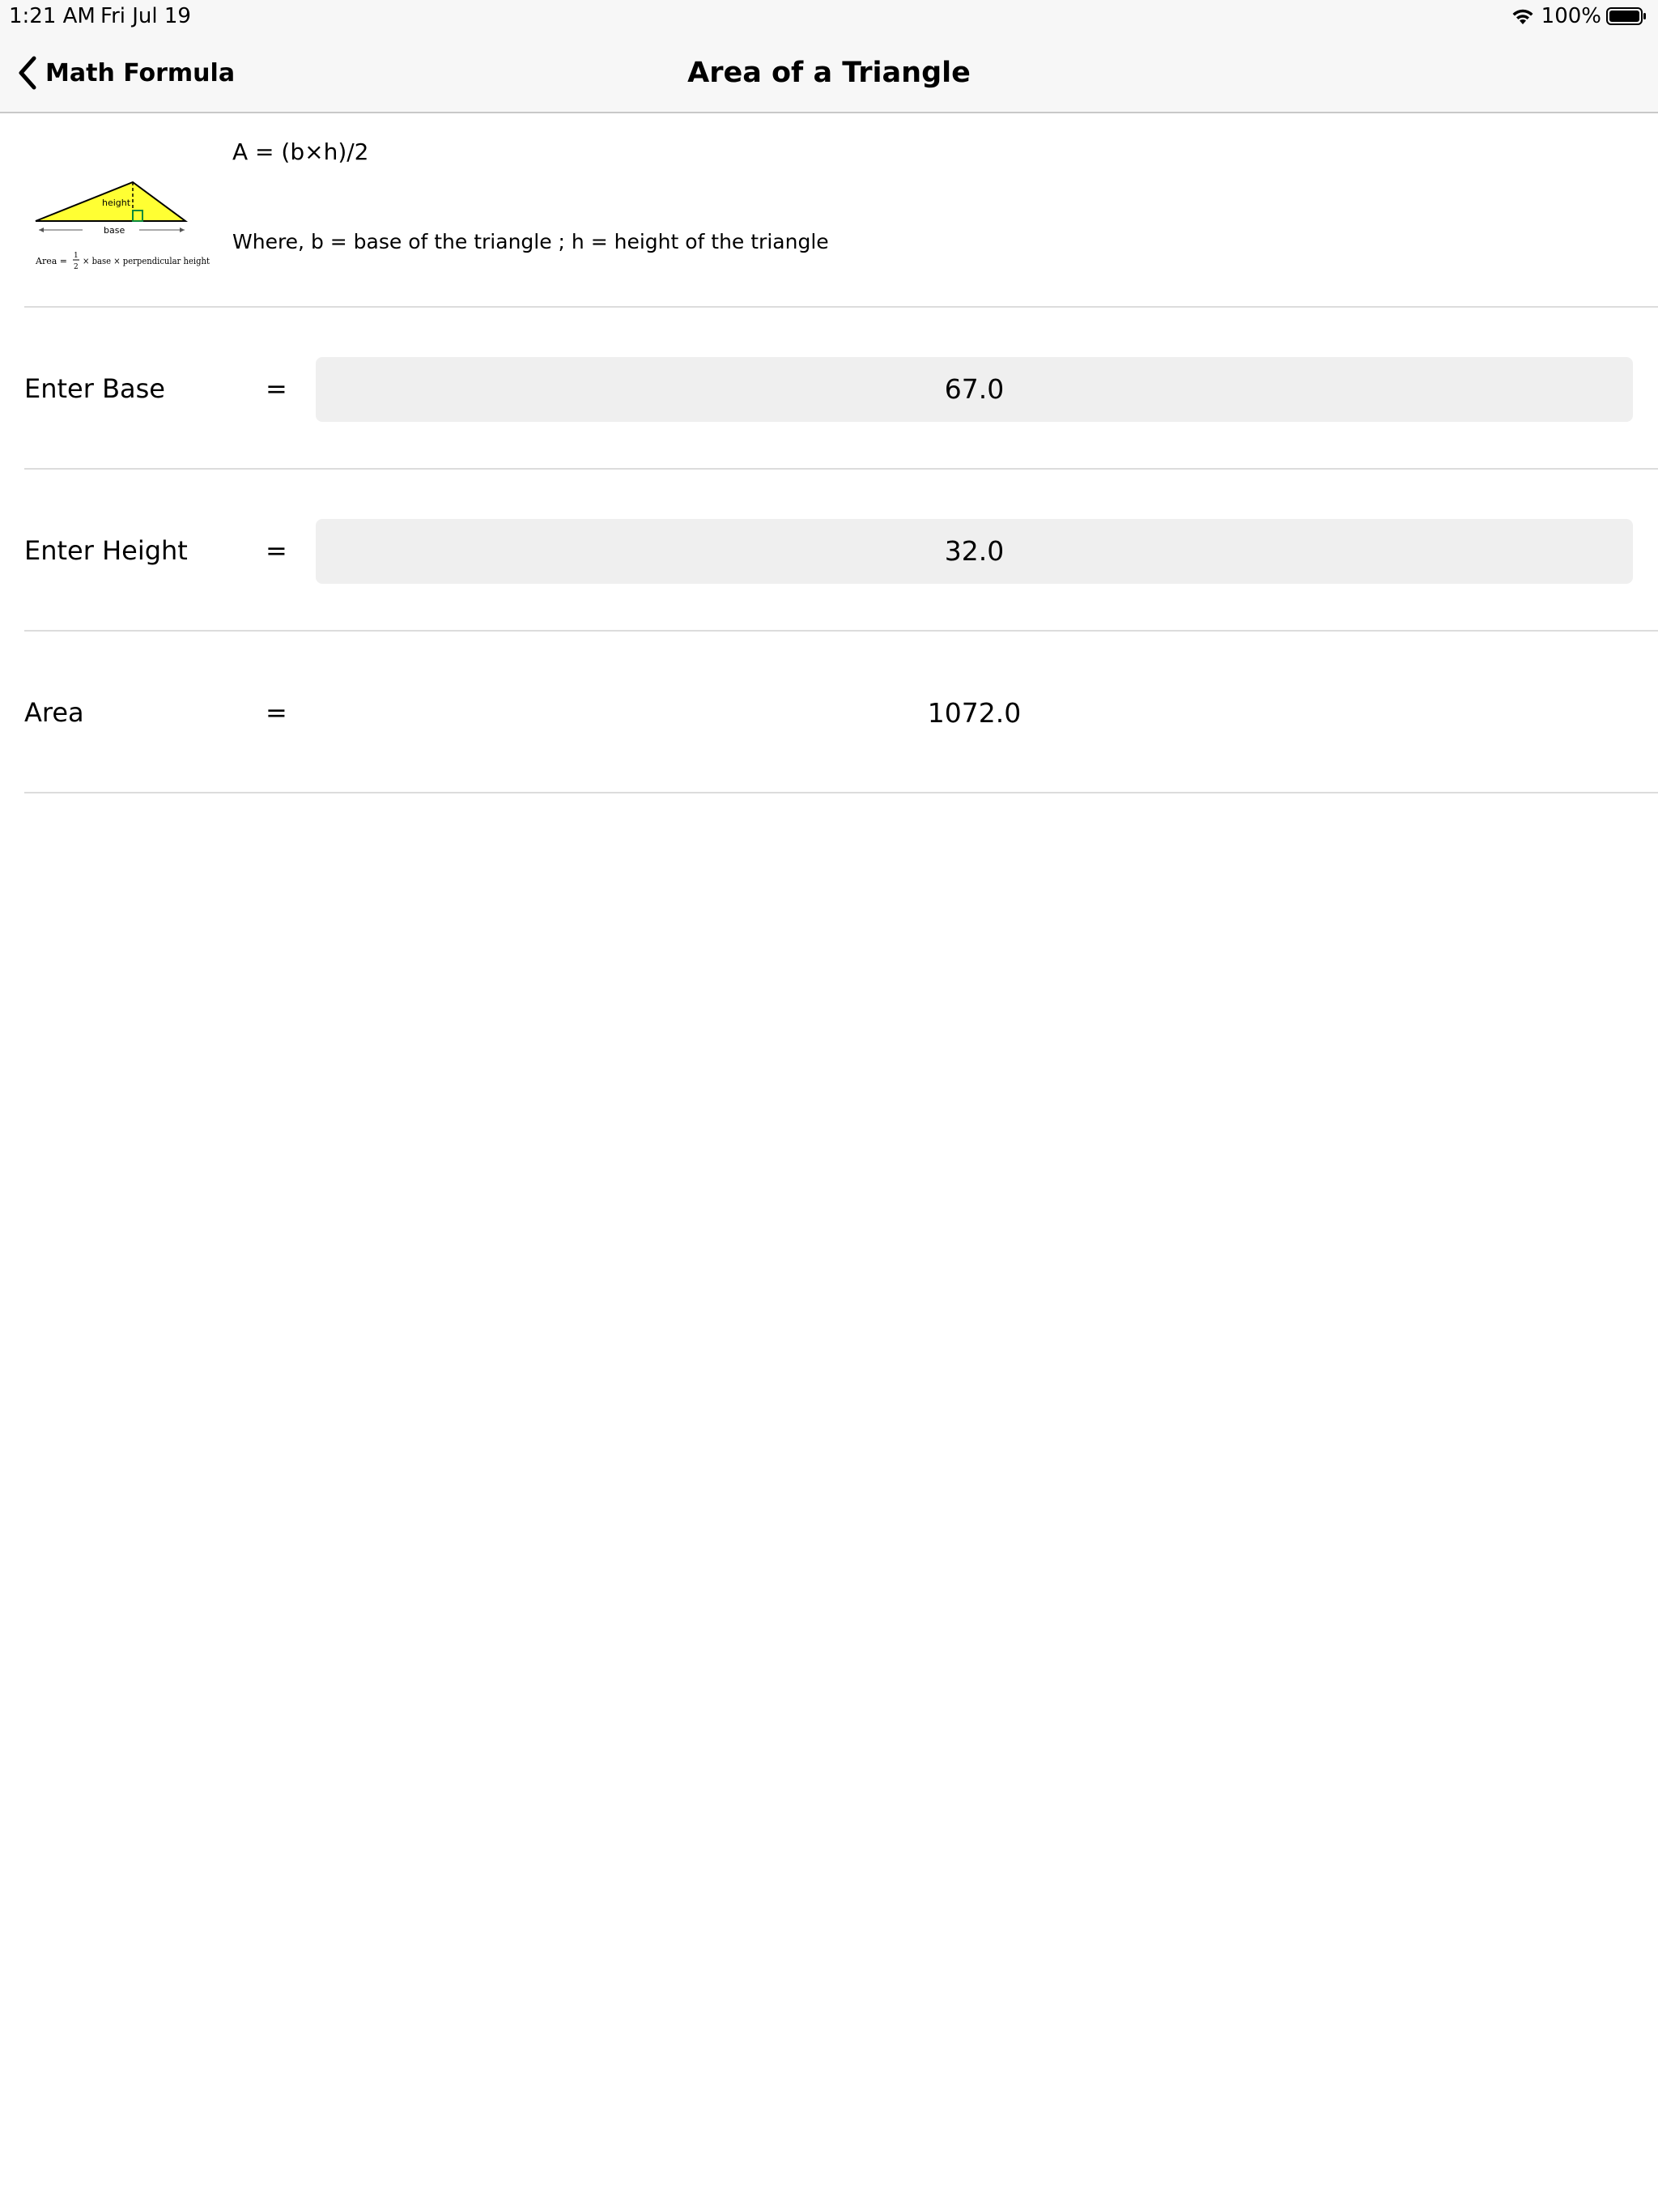 This screenshot has height=2212, width=1658. Describe the element at coordinates (1626, 16) in the screenshot. I see `battery-icon` at that location.